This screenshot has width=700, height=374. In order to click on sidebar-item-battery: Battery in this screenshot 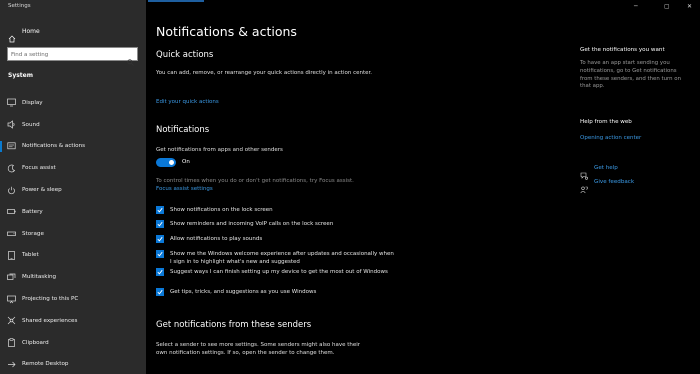, I will do `click(73, 212)`.